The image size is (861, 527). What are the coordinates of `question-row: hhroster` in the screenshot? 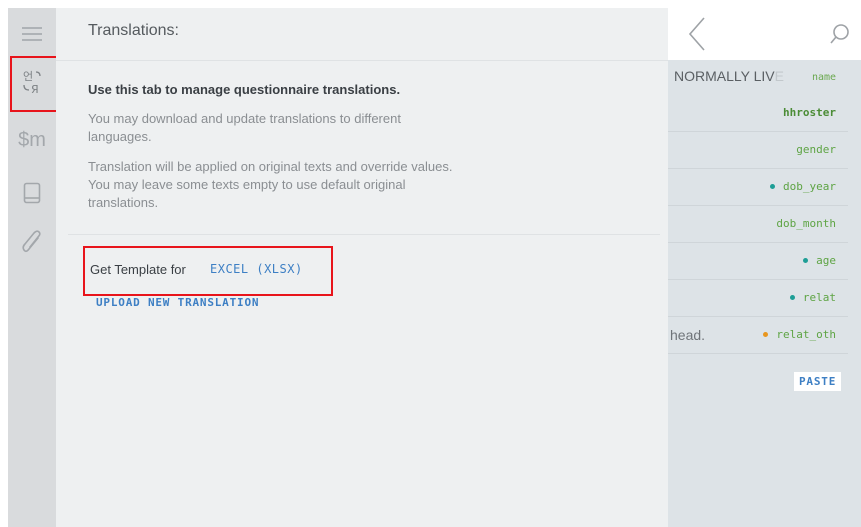 It's located at (758, 114).